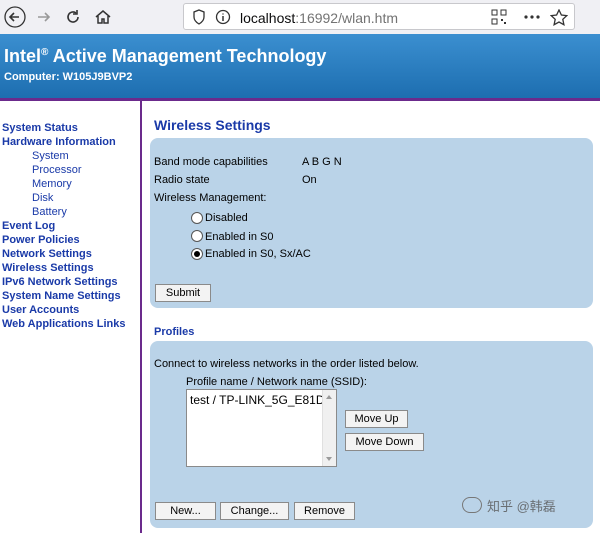 This screenshot has width=600, height=533. What do you see at coordinates (52, 184) in the screenshot?
I see `sidebar-item-memory: Memory` at bounding box center [52, 184].